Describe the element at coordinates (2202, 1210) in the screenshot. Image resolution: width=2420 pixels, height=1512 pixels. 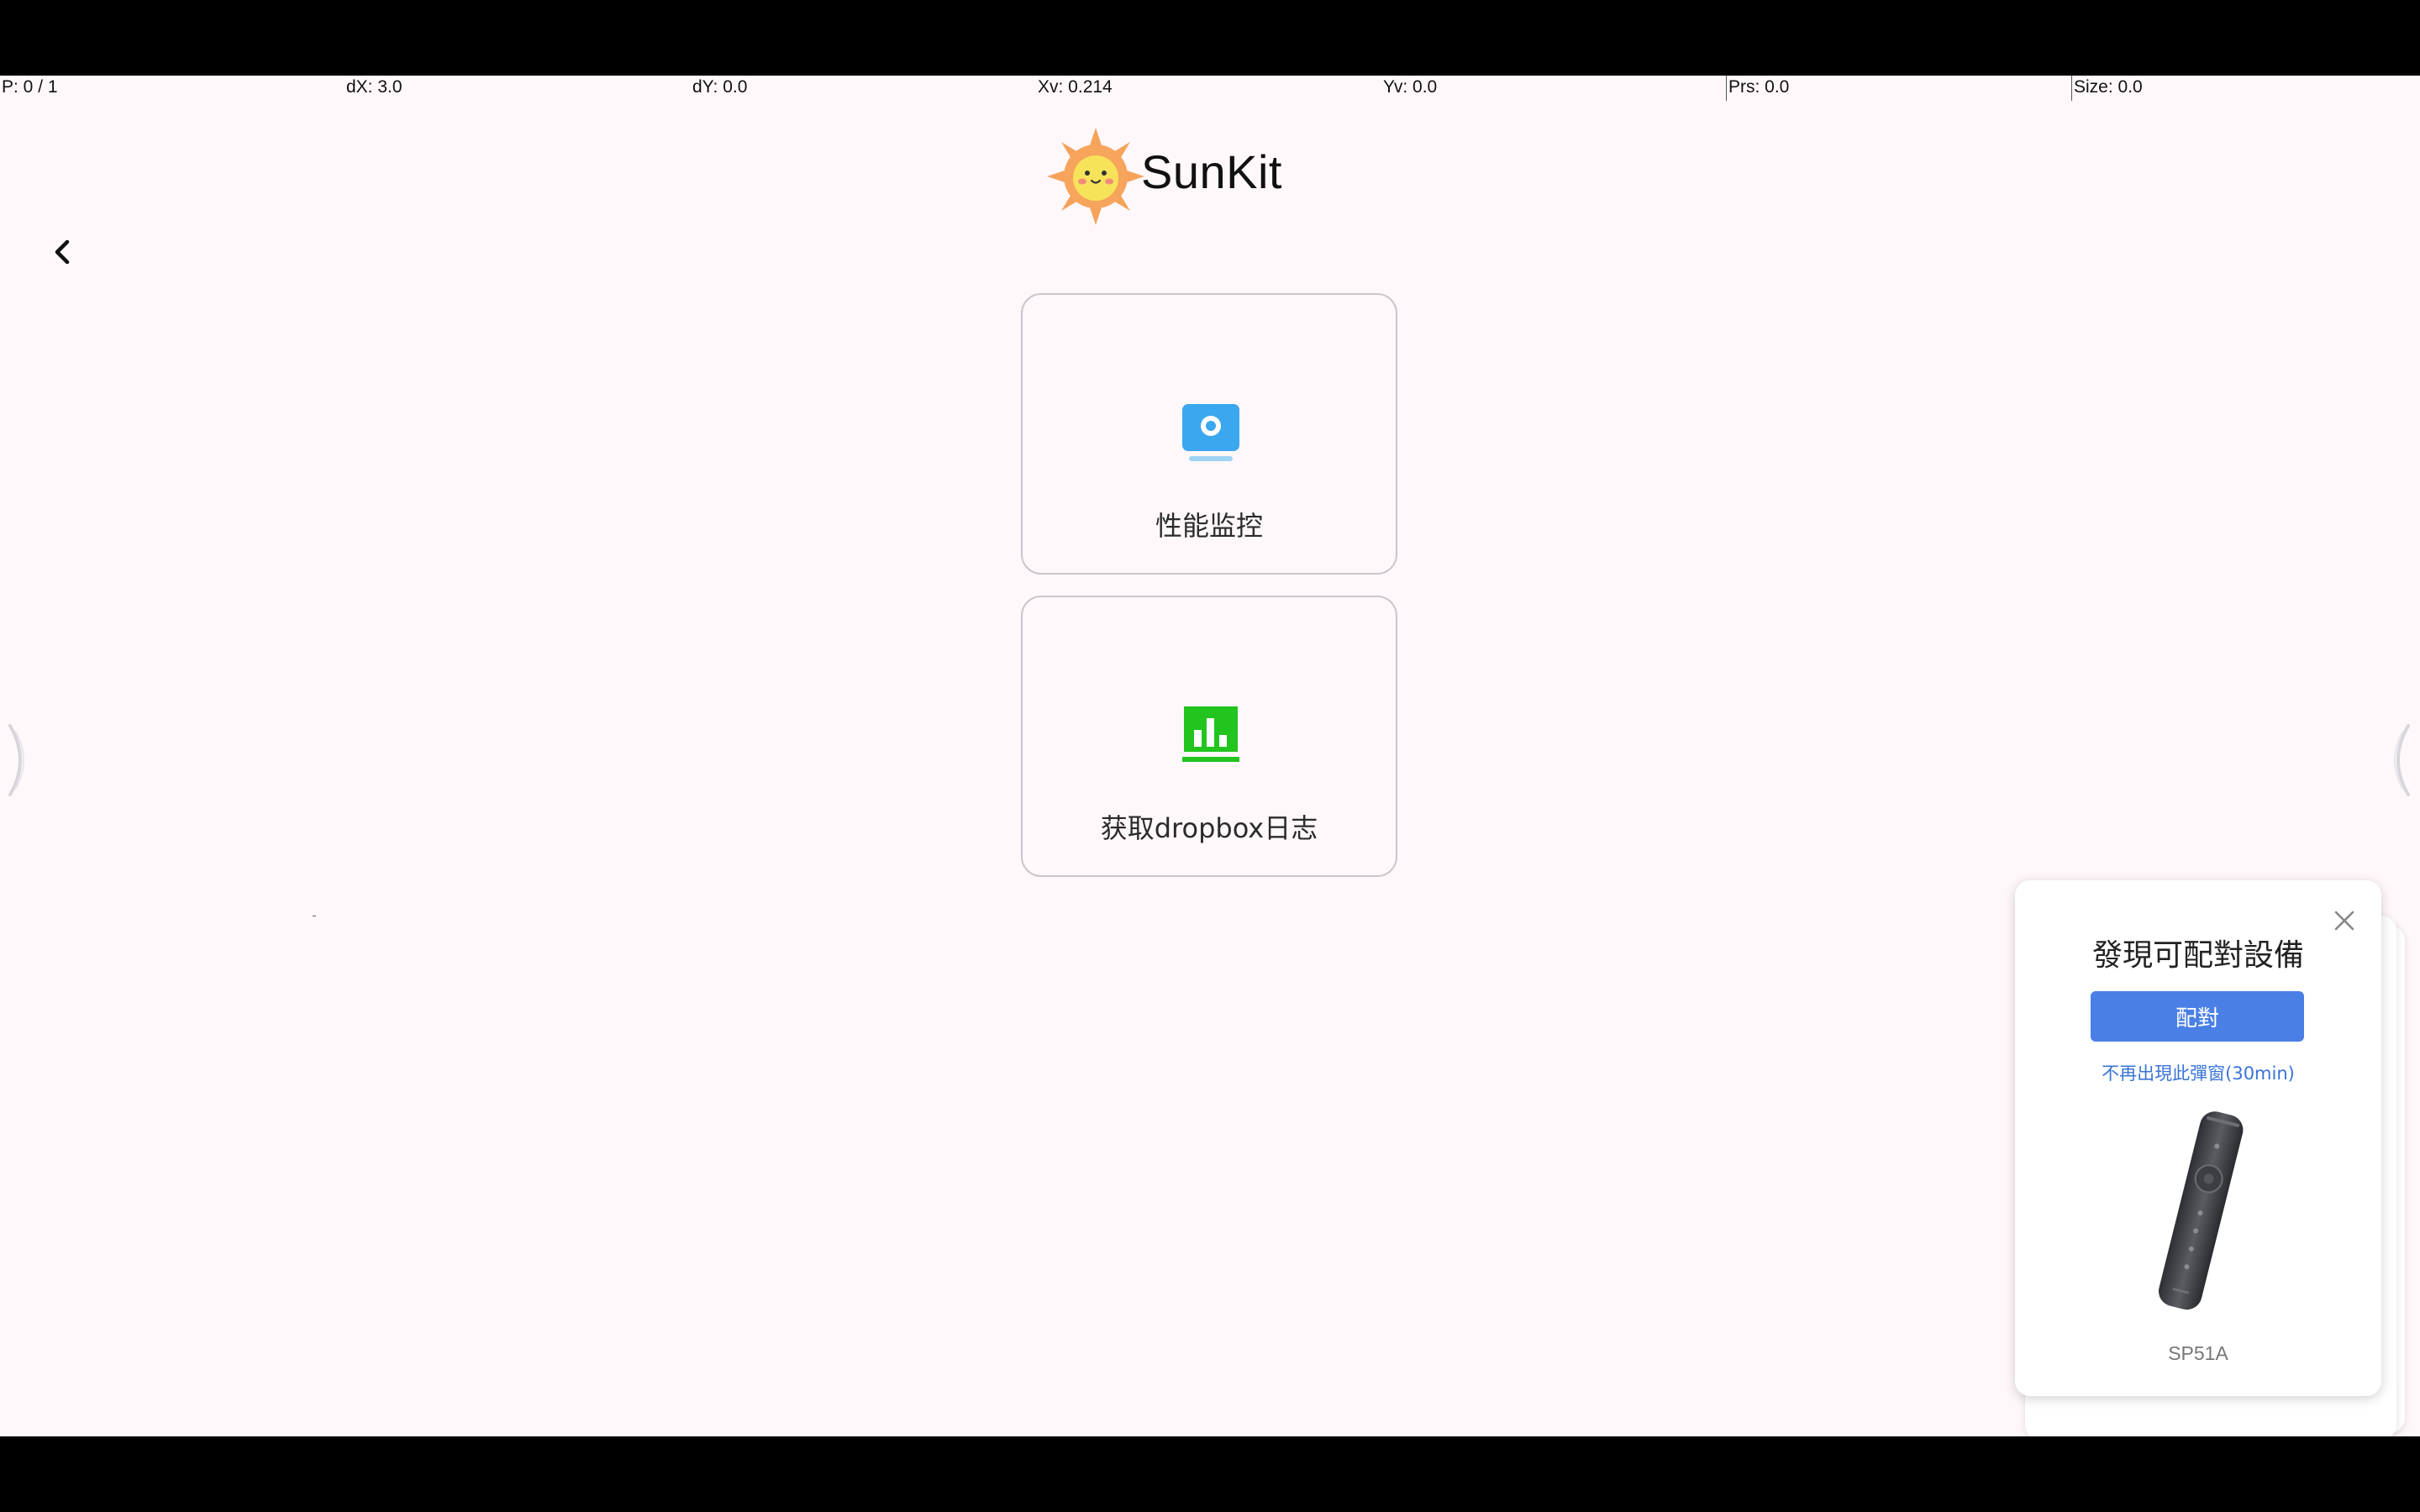
I see `remote-control-icon` at that location.